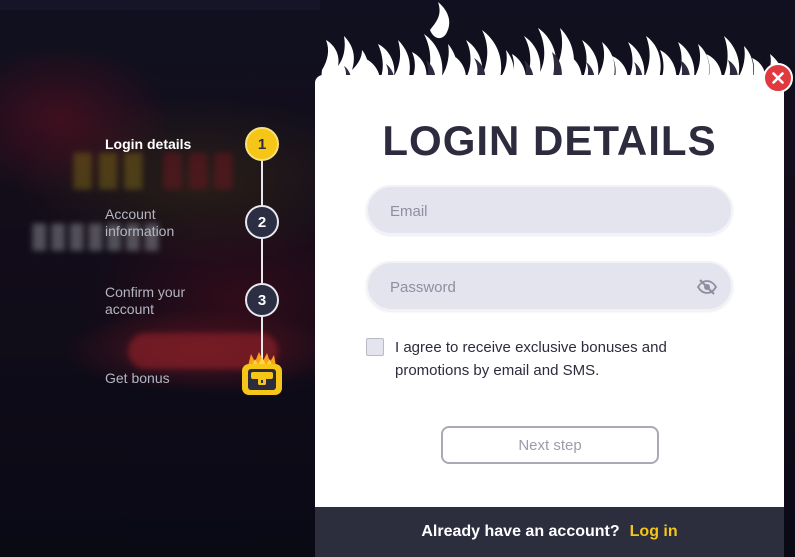  I want to click on eye-slash-icon, so click(707, 287).